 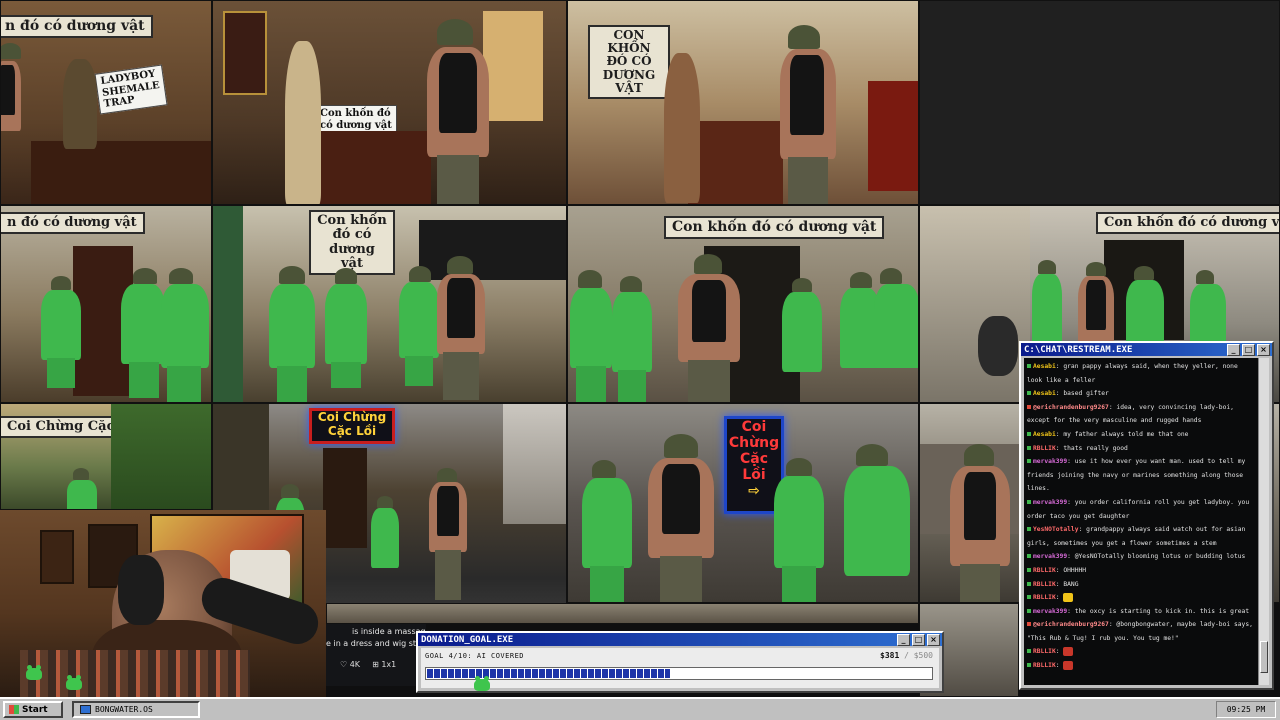 What do you see at coordinates (1141, 449) in the screenshot?
I see `chat-message: RBLLIK: thats really good` at bounding box center [1141, 449].